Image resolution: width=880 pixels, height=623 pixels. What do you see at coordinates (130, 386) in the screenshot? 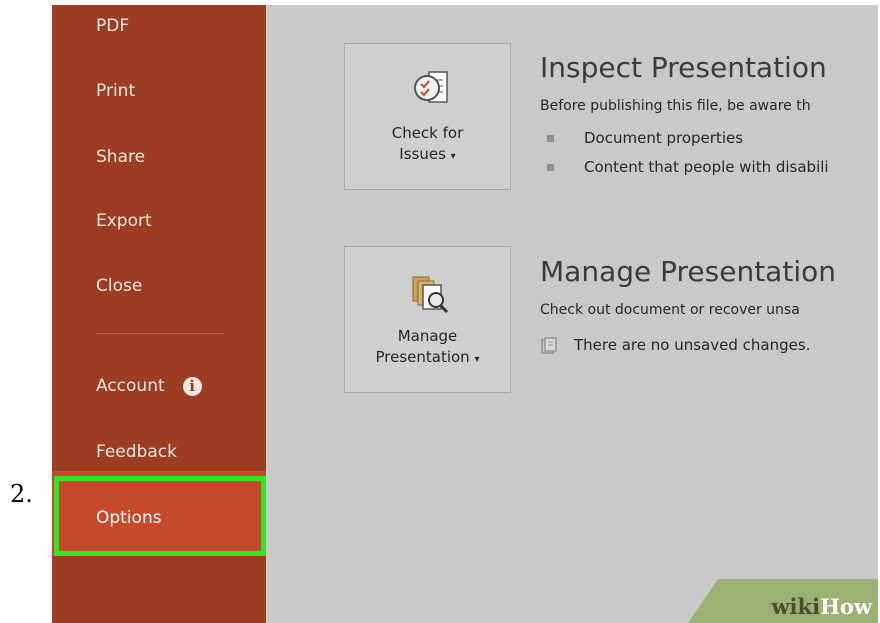
I see `sidebar-item-account-label: Account` at bounding box center [130, 386].